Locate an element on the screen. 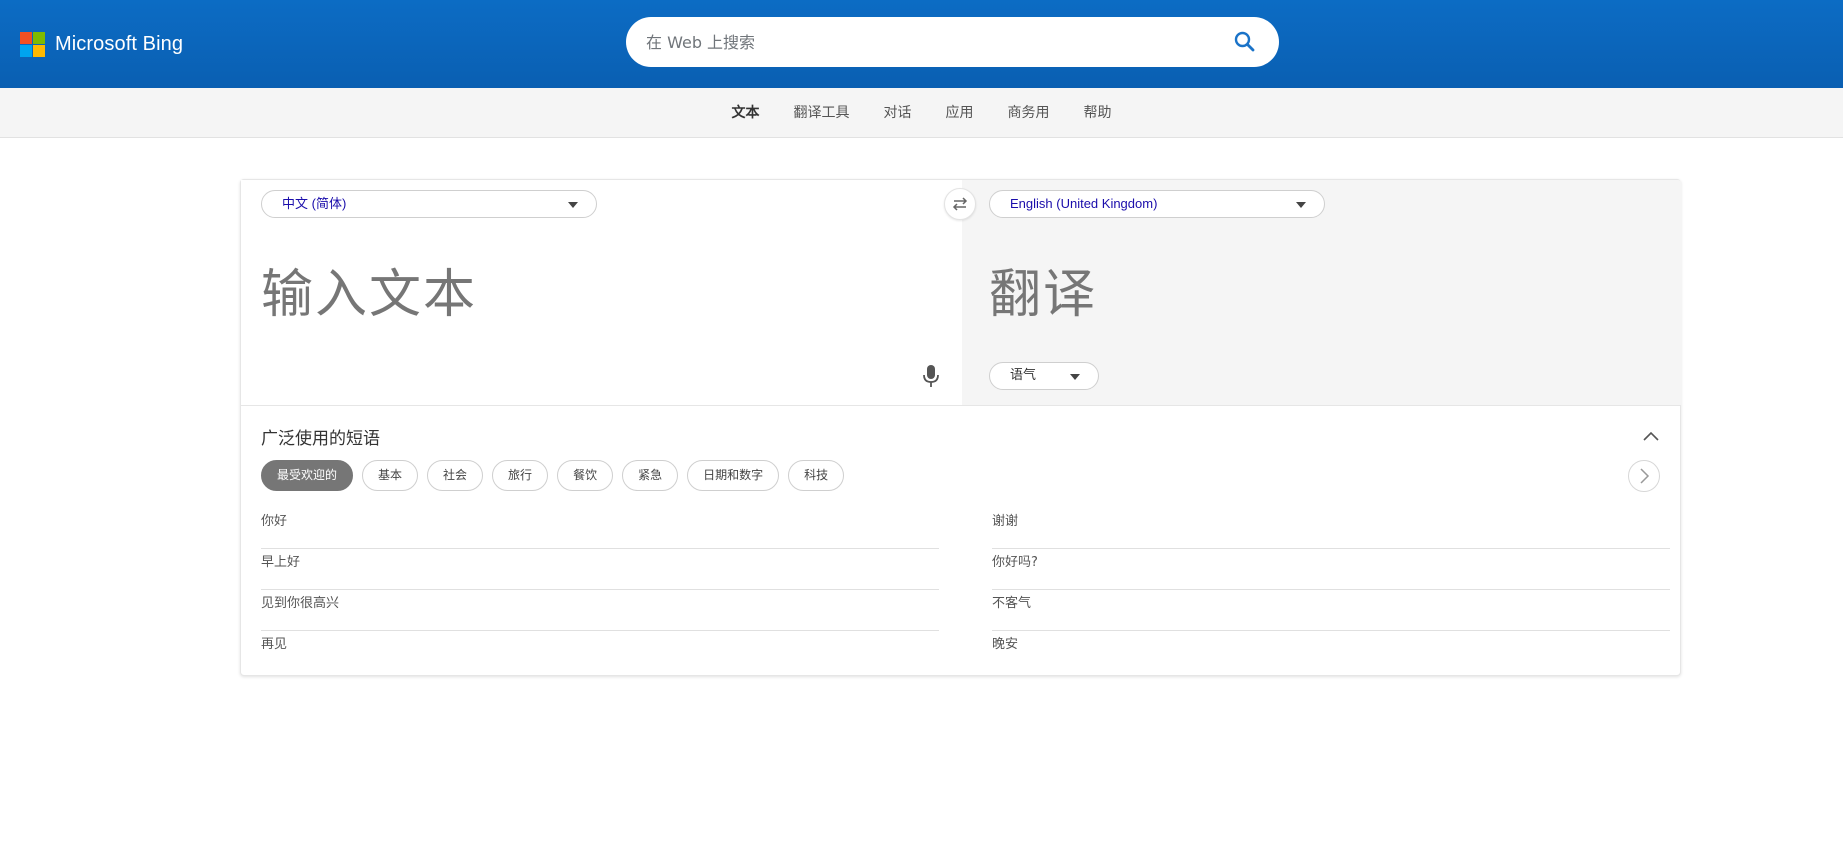 Image resolution: width=1843 pixels, height=863 pixels. next-categories-button is located at coordinates (1644, 476).